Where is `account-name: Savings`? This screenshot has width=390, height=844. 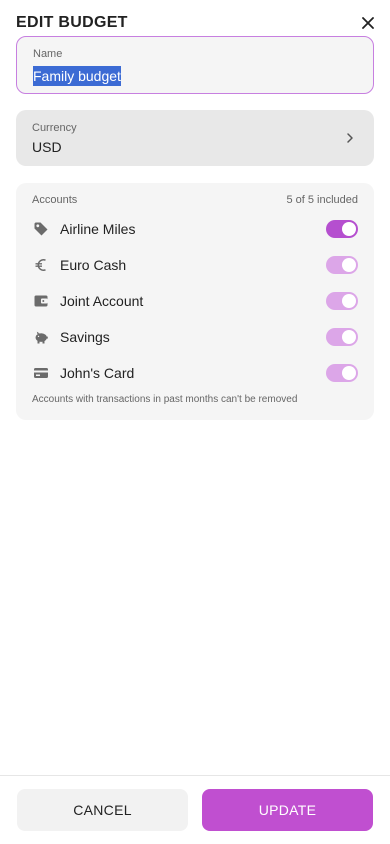 account-name: Savings is located at coordinates (85, 337).